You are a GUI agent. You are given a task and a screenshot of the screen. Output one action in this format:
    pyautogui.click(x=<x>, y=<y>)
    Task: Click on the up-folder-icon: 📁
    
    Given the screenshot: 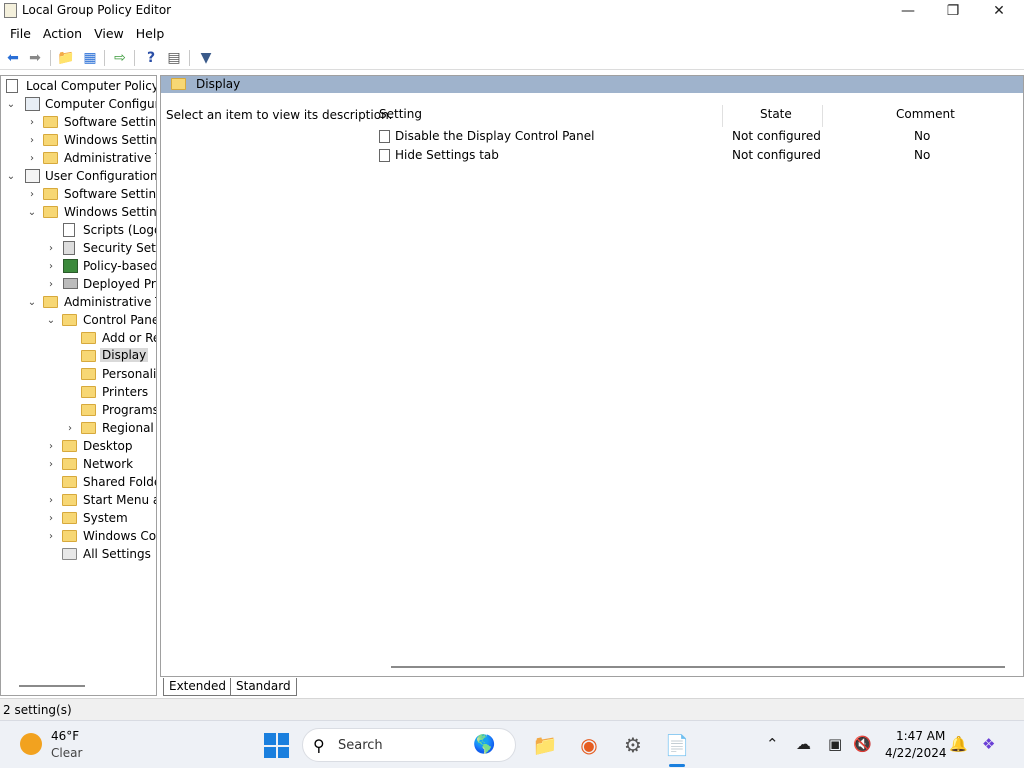 What is the action you would take?
    pyautogui.click(x=66, y=58)
    